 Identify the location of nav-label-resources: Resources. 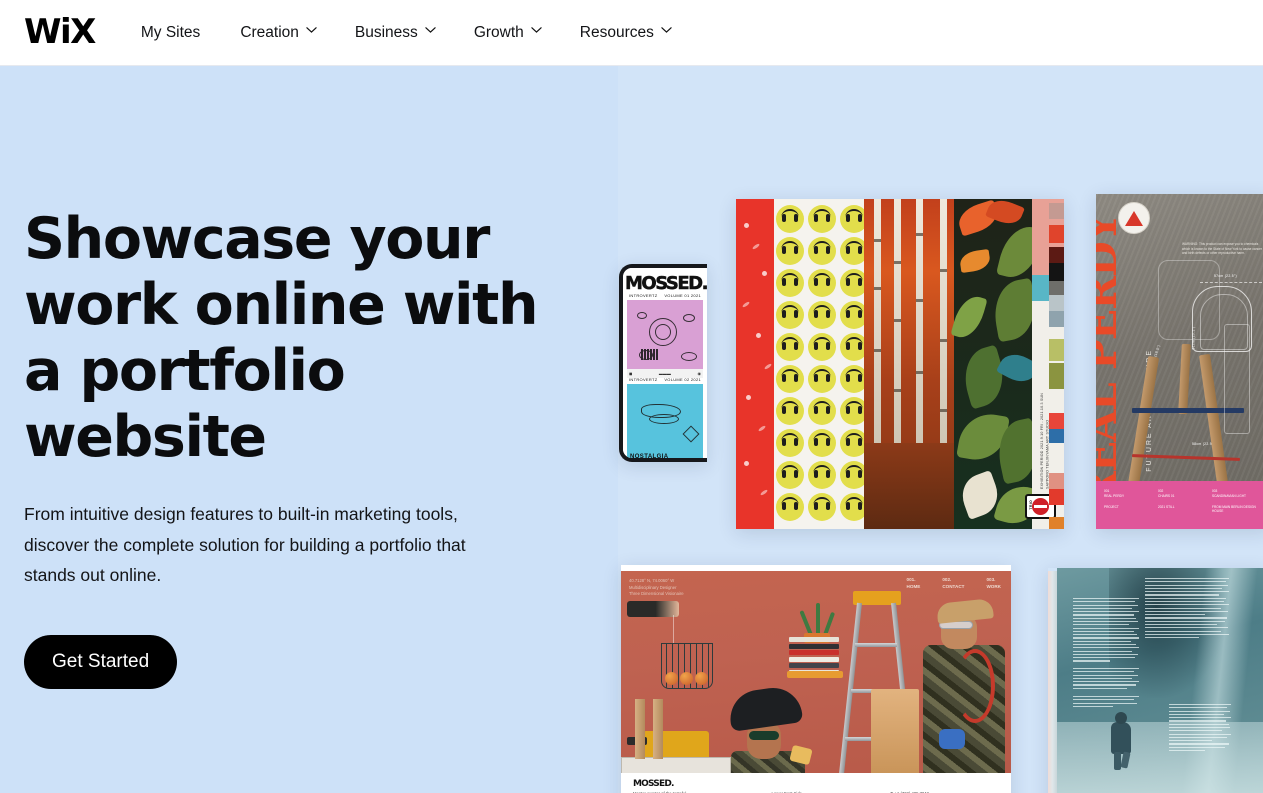
(616, 32).